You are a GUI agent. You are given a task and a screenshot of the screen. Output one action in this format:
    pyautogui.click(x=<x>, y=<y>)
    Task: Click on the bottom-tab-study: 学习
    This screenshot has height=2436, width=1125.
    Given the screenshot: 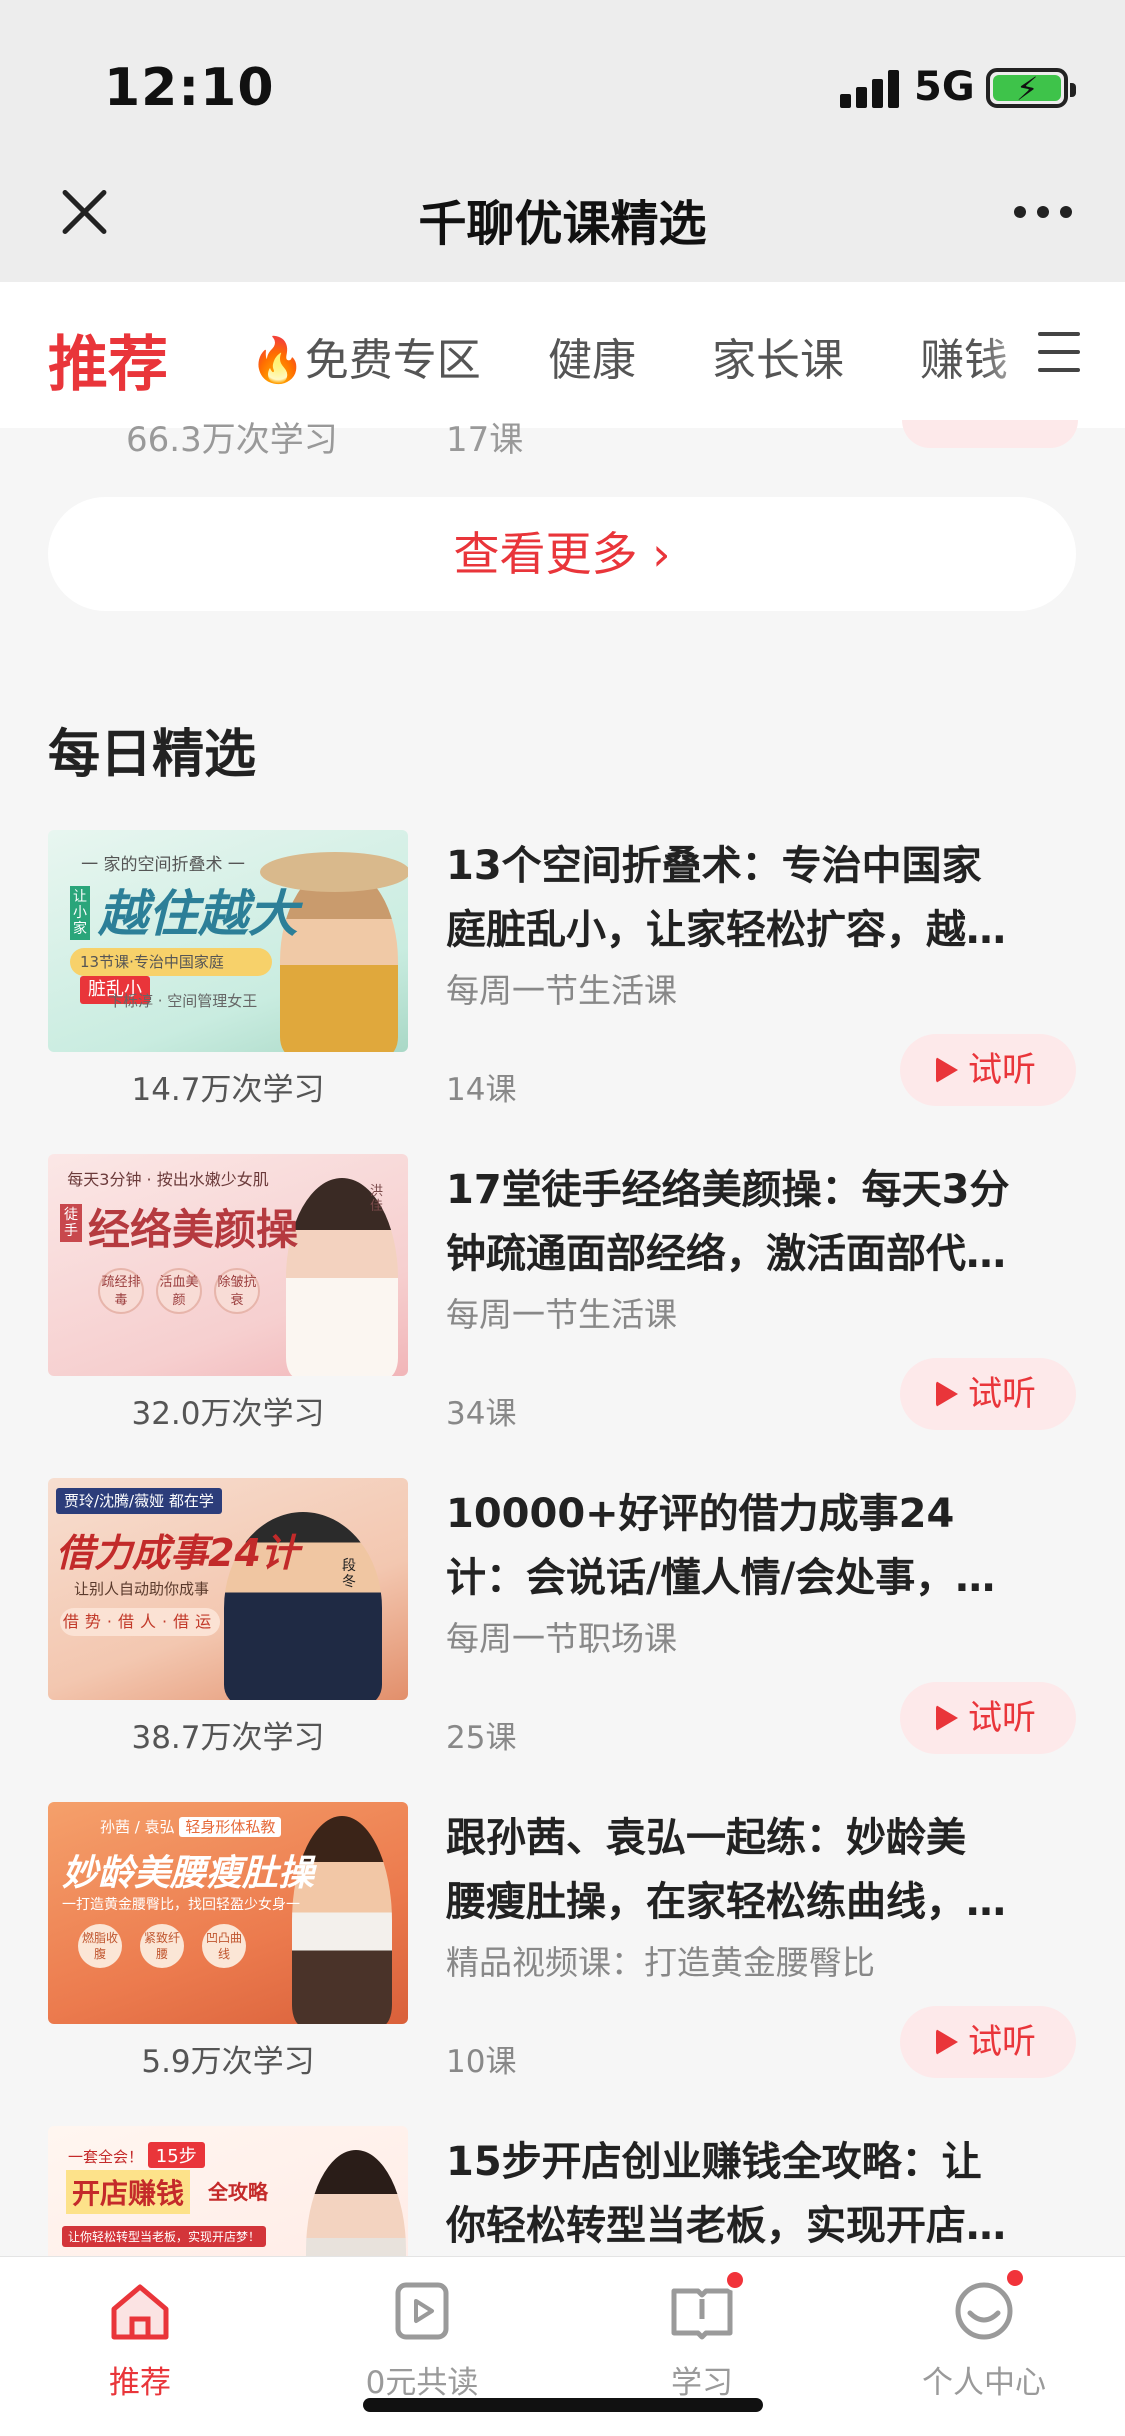 What is the action you would take?
    pyautogui.click(x=702, y=2335)
    